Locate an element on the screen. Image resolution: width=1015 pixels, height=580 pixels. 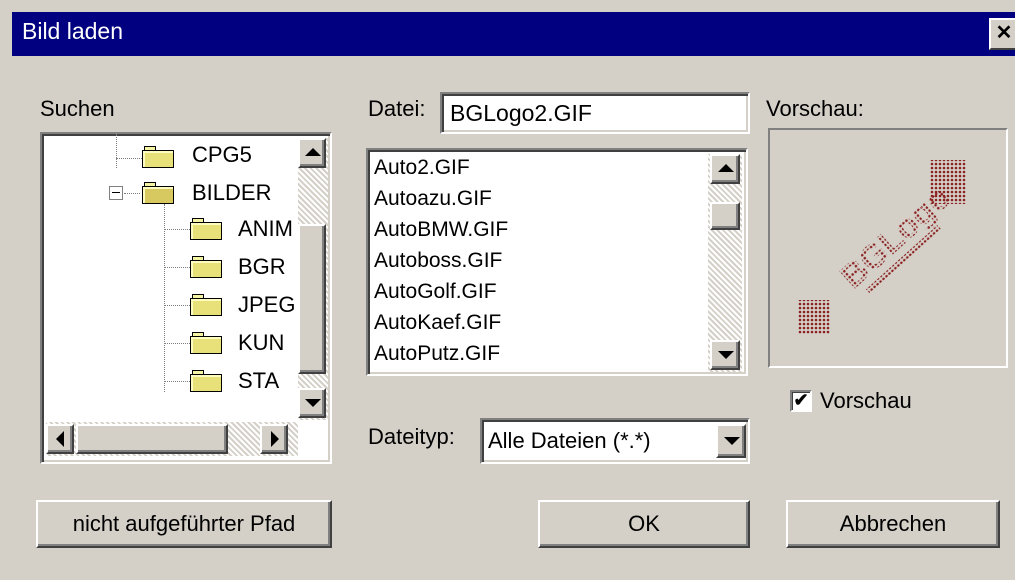
scroll-right-button is located at coordinates (274, 439).